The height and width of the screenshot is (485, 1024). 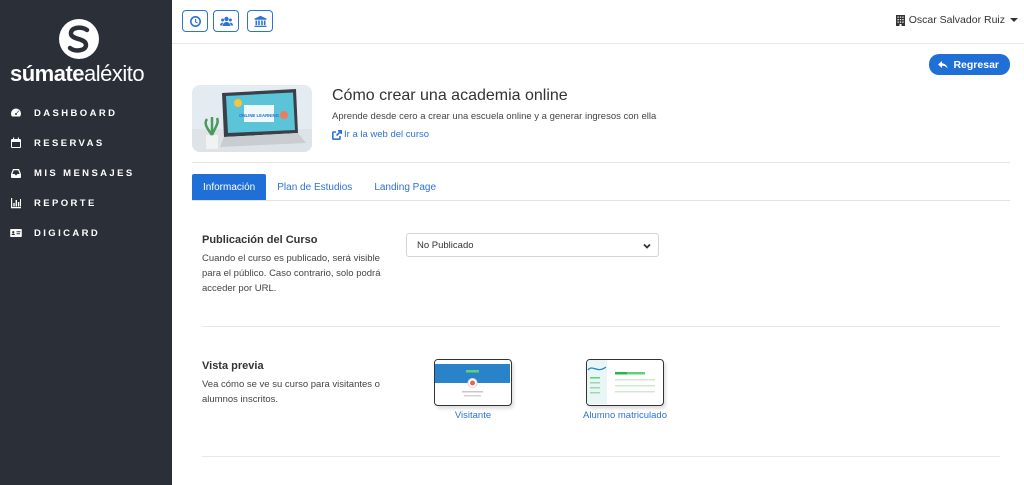 I want to click on chart-icon, so click(x=16, y=203).